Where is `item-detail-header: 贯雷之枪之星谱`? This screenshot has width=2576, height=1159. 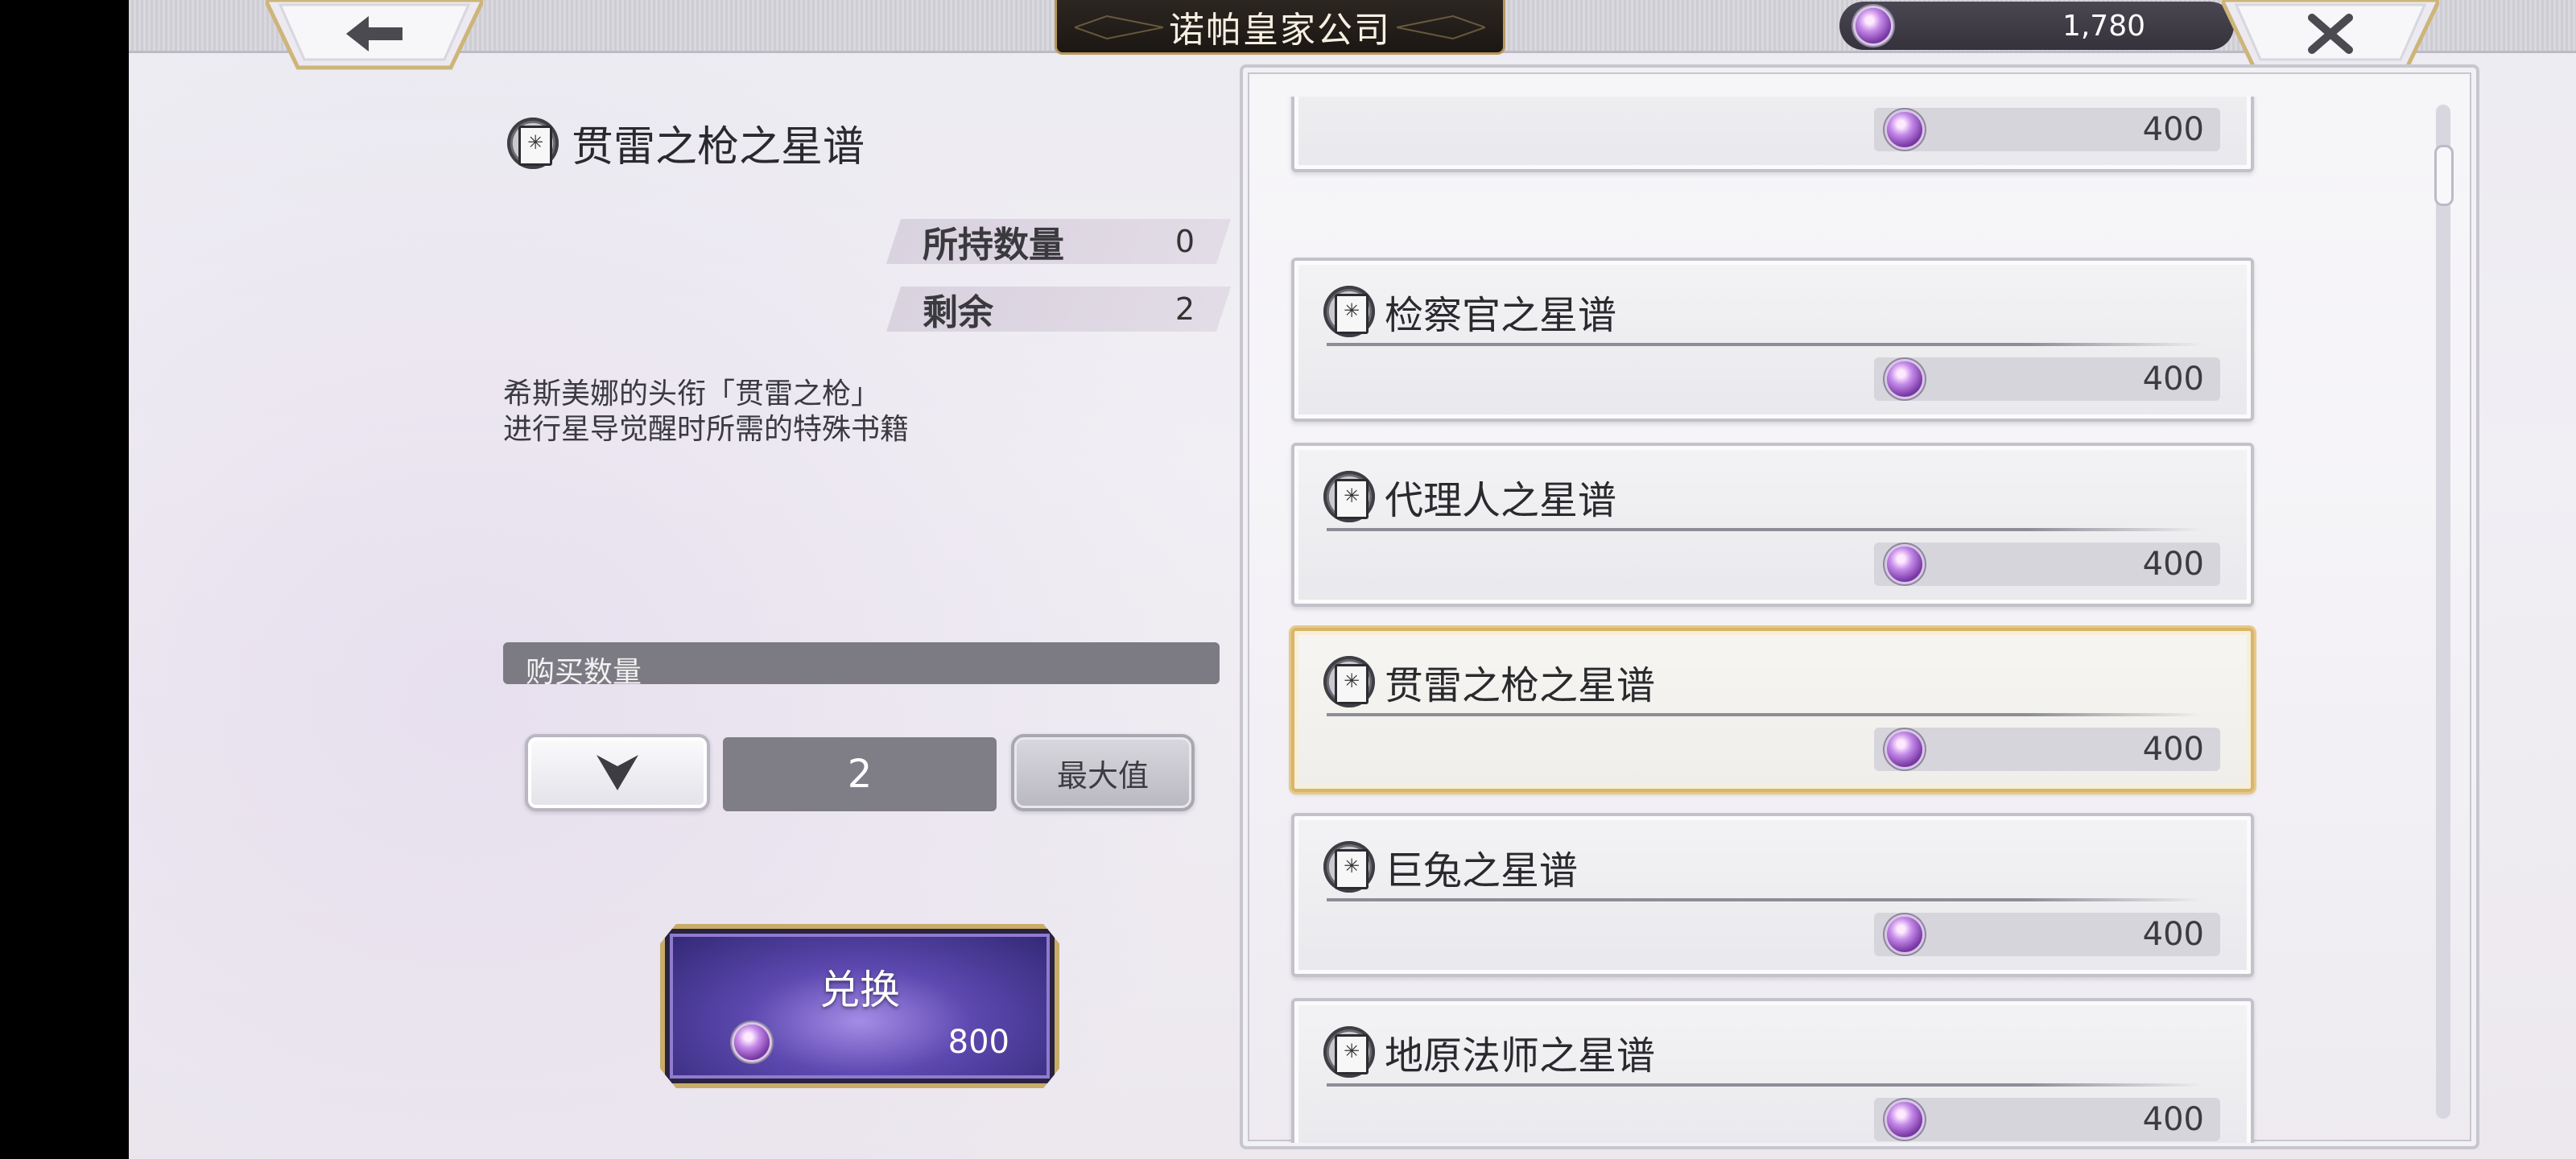 item-detail-header: 贯雷之枪之星谱 is located at coordinates (686, 143).